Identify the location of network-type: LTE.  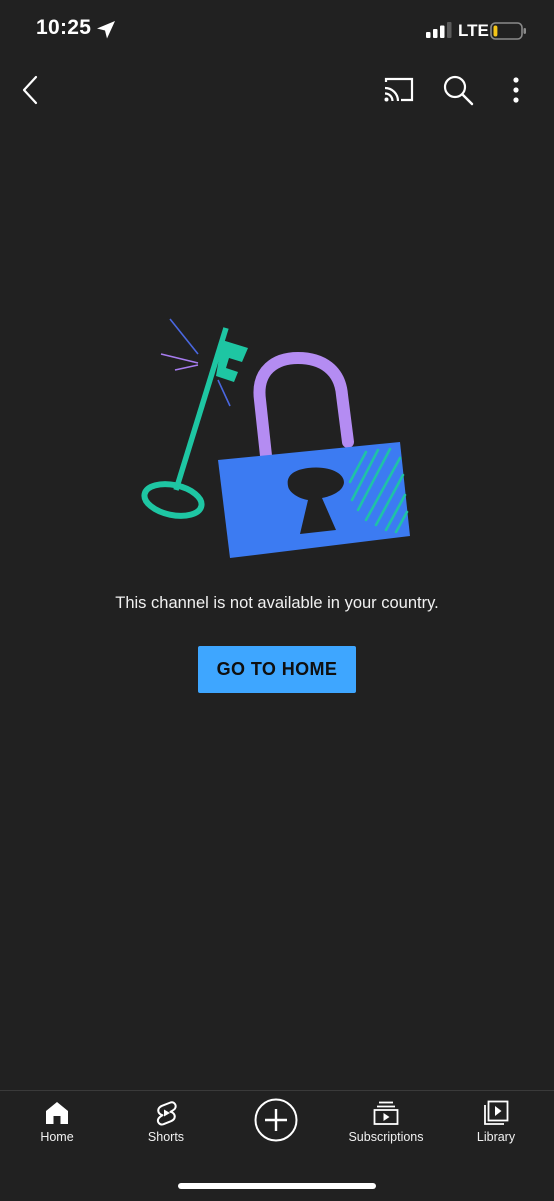
(473, 30).